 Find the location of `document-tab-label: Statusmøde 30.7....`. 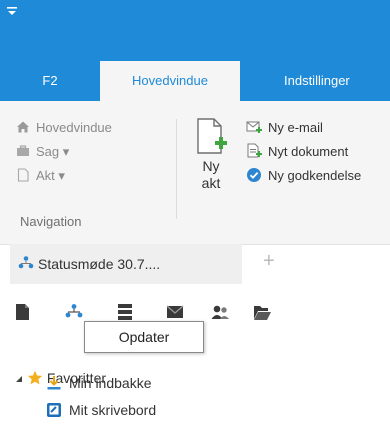

document-tab-label: Statusmøde 30.7.... is located at coordinates (99, 264).